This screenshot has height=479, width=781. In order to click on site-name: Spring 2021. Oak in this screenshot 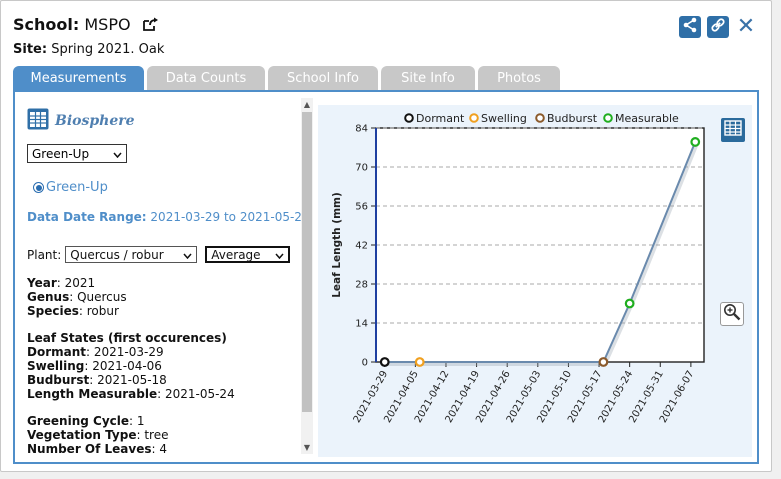, I will do `click(108, 49)`.